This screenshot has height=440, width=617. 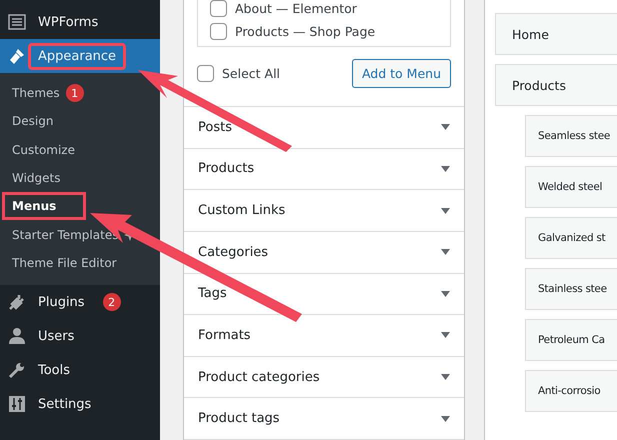 What do you see at coordinates (571, 238) in the screenshot?
I see `menu-item-bar: Galvanized st` at bounding box center [571, 238].